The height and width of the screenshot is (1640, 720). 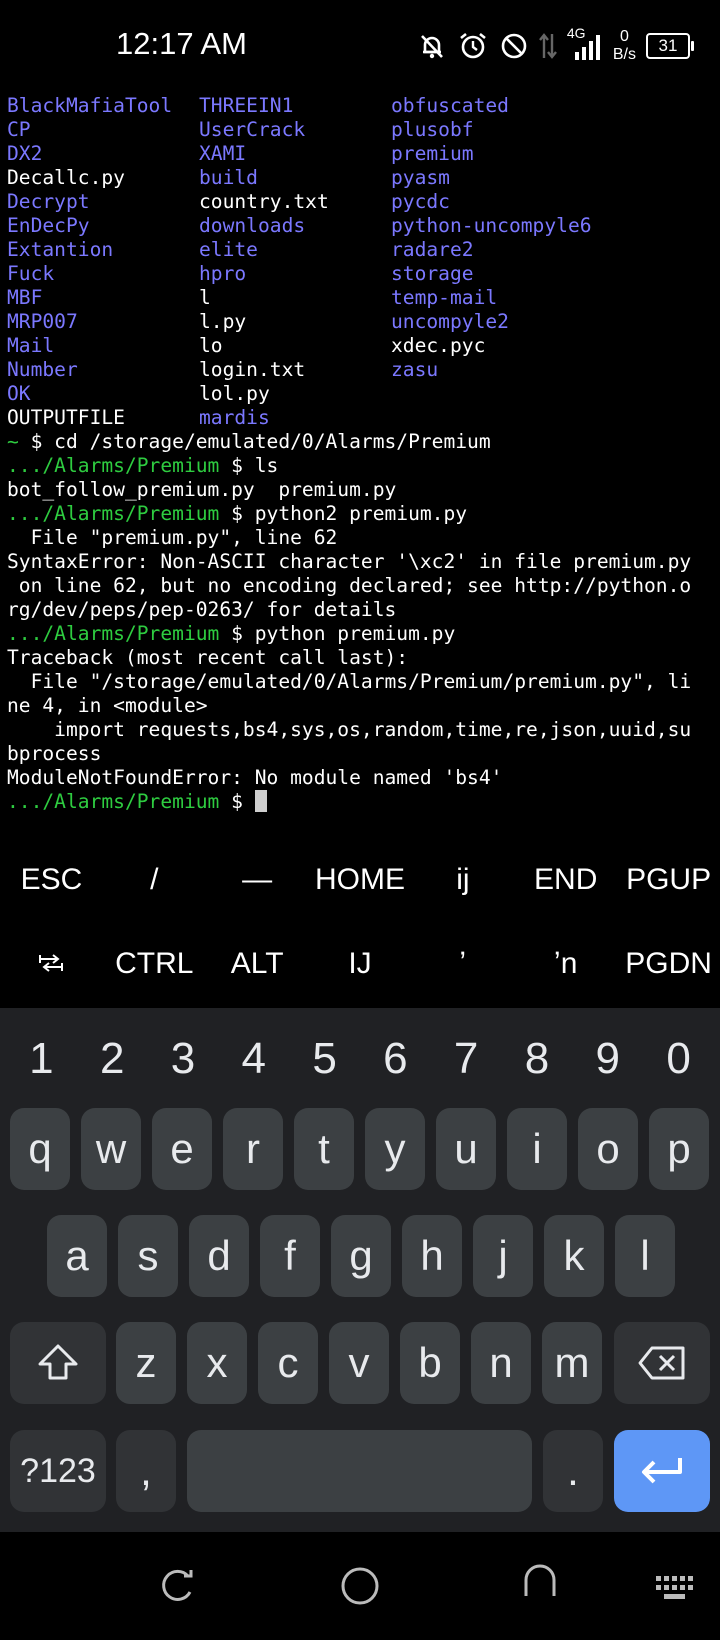 What do you see at coordinates (324, 1149) in the screenshot?
I see `key-t: t` at bounding box center [324, 1149].